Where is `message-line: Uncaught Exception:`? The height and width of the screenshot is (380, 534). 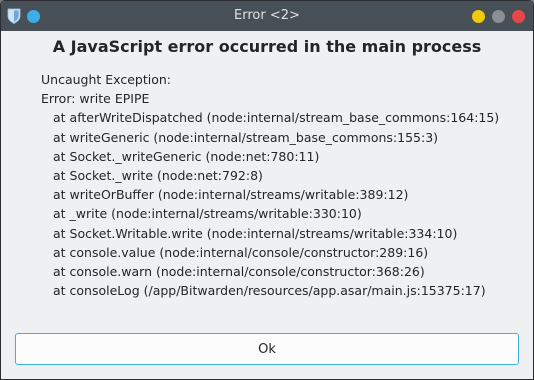 message-line: Uncaught Exception: is located at coordinates (106, 79).